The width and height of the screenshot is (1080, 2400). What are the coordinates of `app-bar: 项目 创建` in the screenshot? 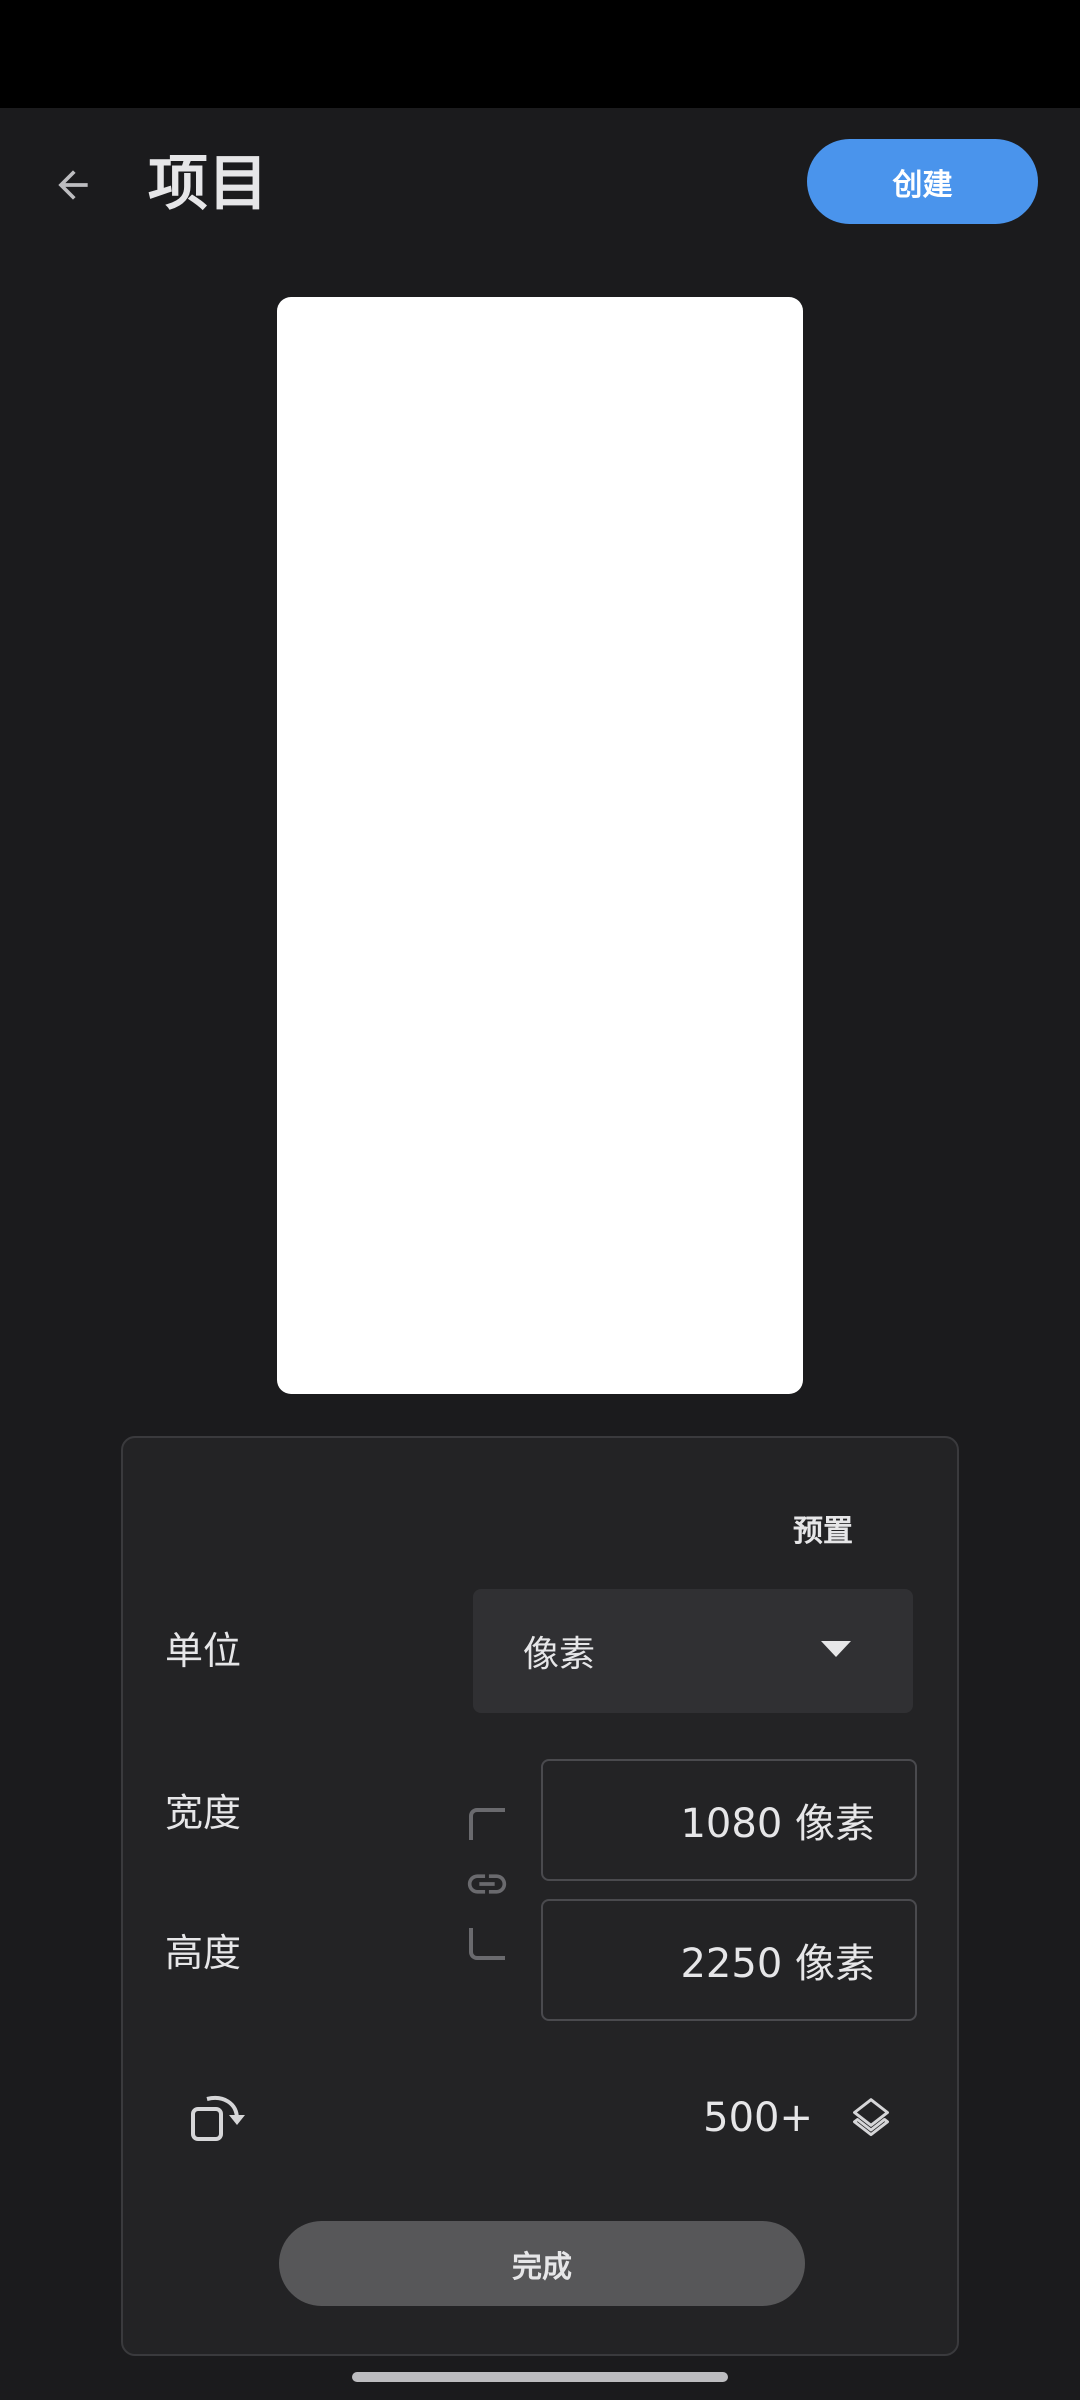 It's located at (540, 182).